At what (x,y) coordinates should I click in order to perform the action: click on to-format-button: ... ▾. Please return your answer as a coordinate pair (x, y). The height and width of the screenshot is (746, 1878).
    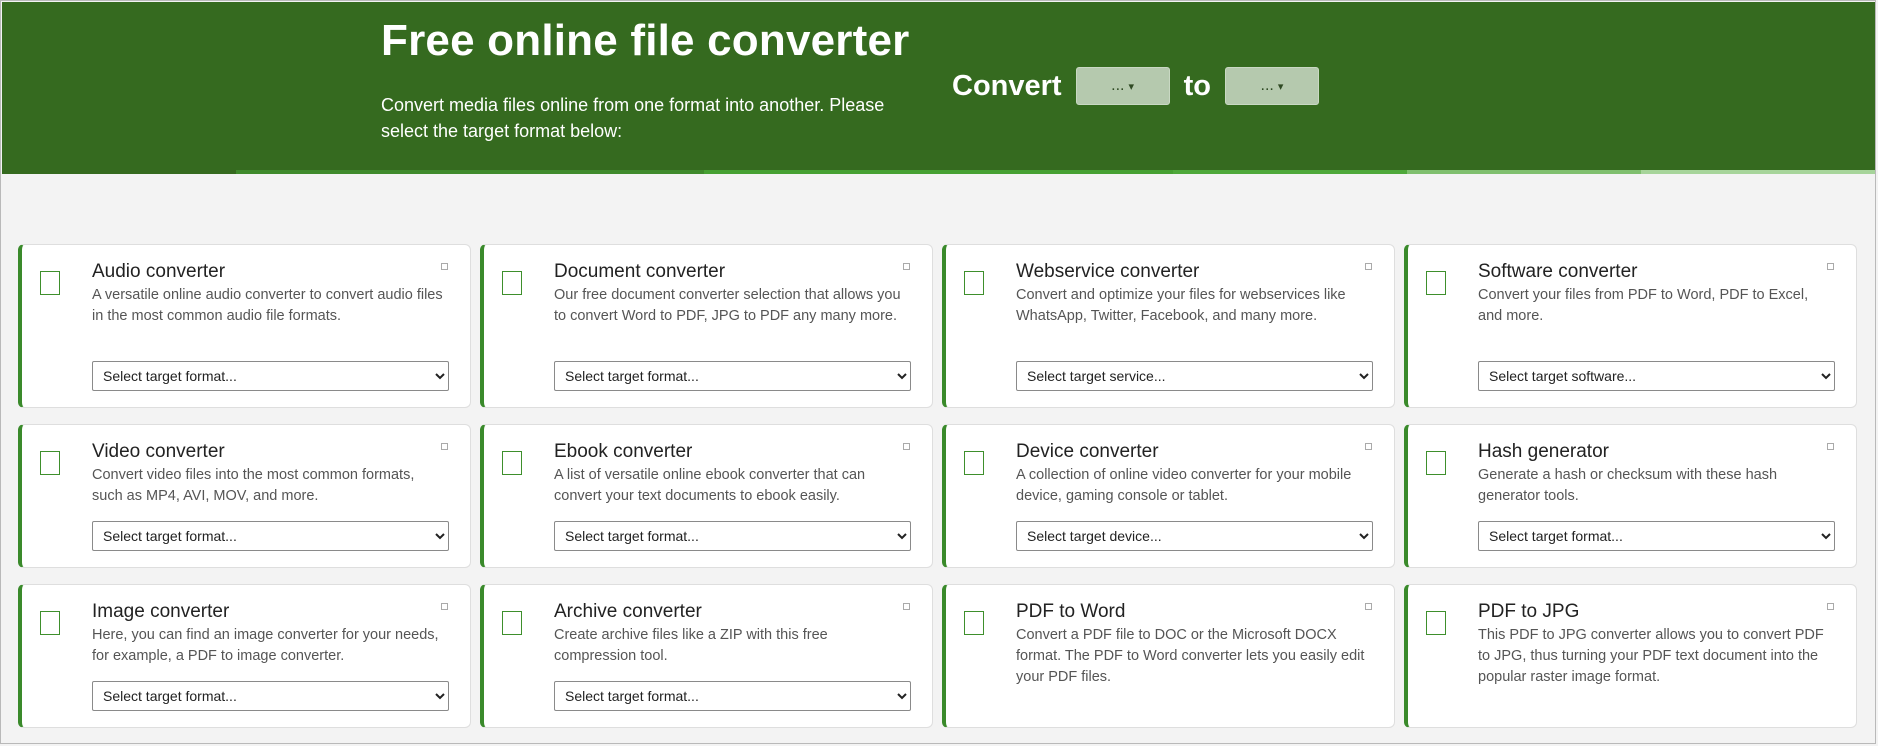
    Looking at the image, I should click on (1271, 86).